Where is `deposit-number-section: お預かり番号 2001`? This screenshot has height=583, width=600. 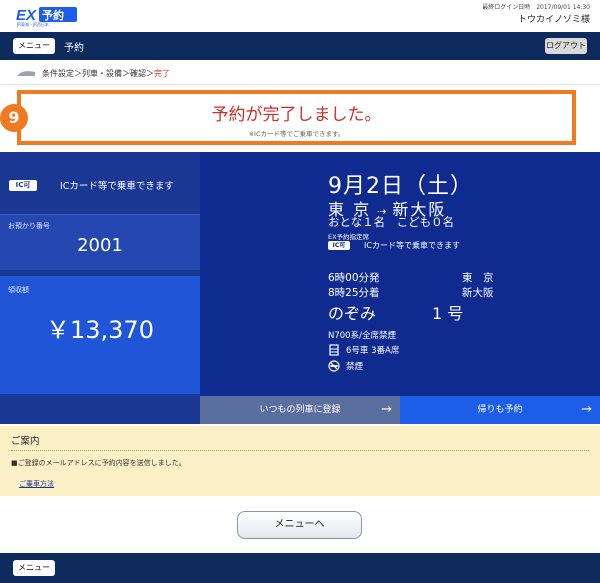
deposit-number-section: お預かり番号 2001 is located at coordinates (100, 242).